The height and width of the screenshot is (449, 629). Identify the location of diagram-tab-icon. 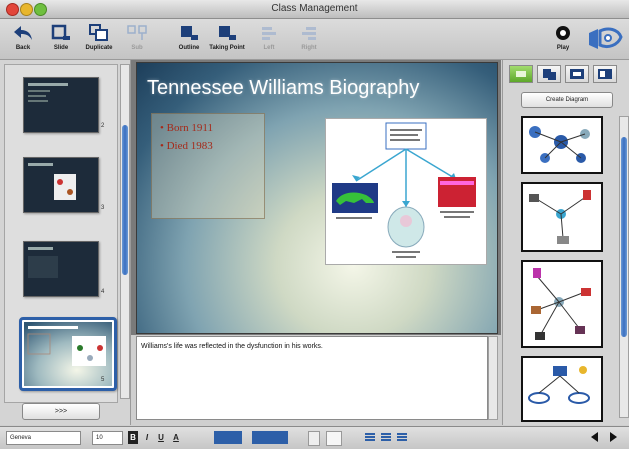
(521, 74).